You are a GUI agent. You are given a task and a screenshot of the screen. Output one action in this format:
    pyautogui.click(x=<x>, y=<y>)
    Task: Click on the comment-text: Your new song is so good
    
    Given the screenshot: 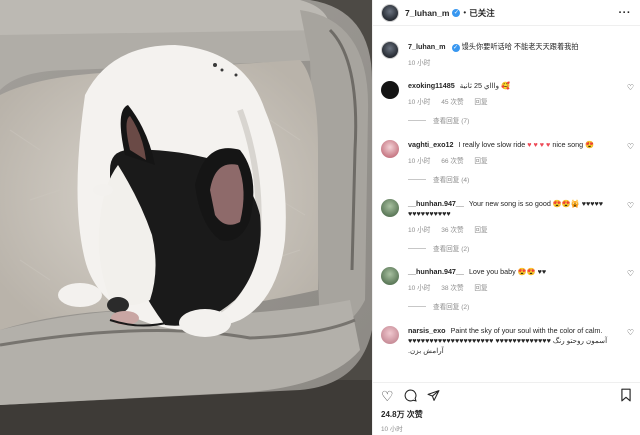 What is the action you would take?
    pyautogui.click(x=509, y=203)
    